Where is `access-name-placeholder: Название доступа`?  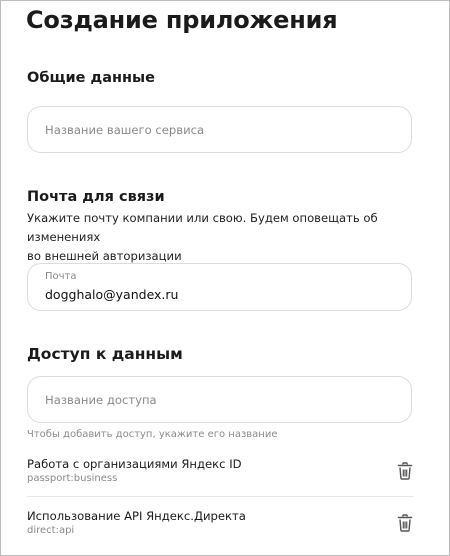
access-name-placeholder: Название доступа is located at coordinates (101, 400).